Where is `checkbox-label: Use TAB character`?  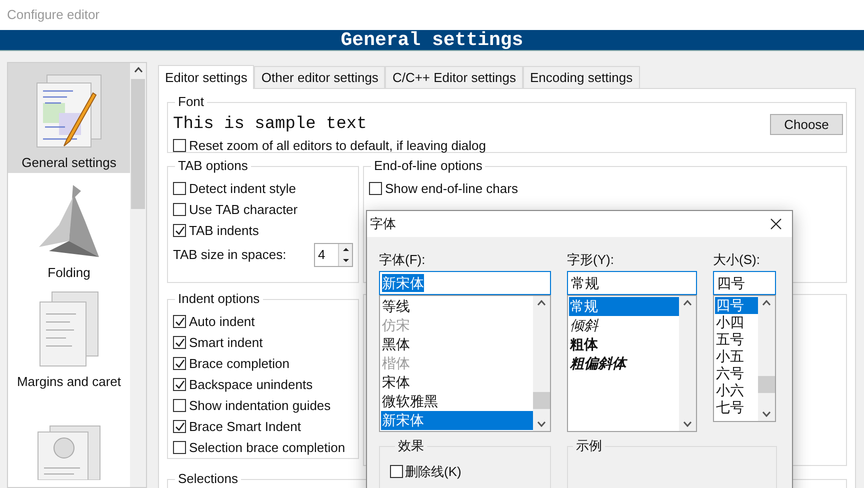
checkbox-label: Use TAB character is located at coordinates (243, 209).